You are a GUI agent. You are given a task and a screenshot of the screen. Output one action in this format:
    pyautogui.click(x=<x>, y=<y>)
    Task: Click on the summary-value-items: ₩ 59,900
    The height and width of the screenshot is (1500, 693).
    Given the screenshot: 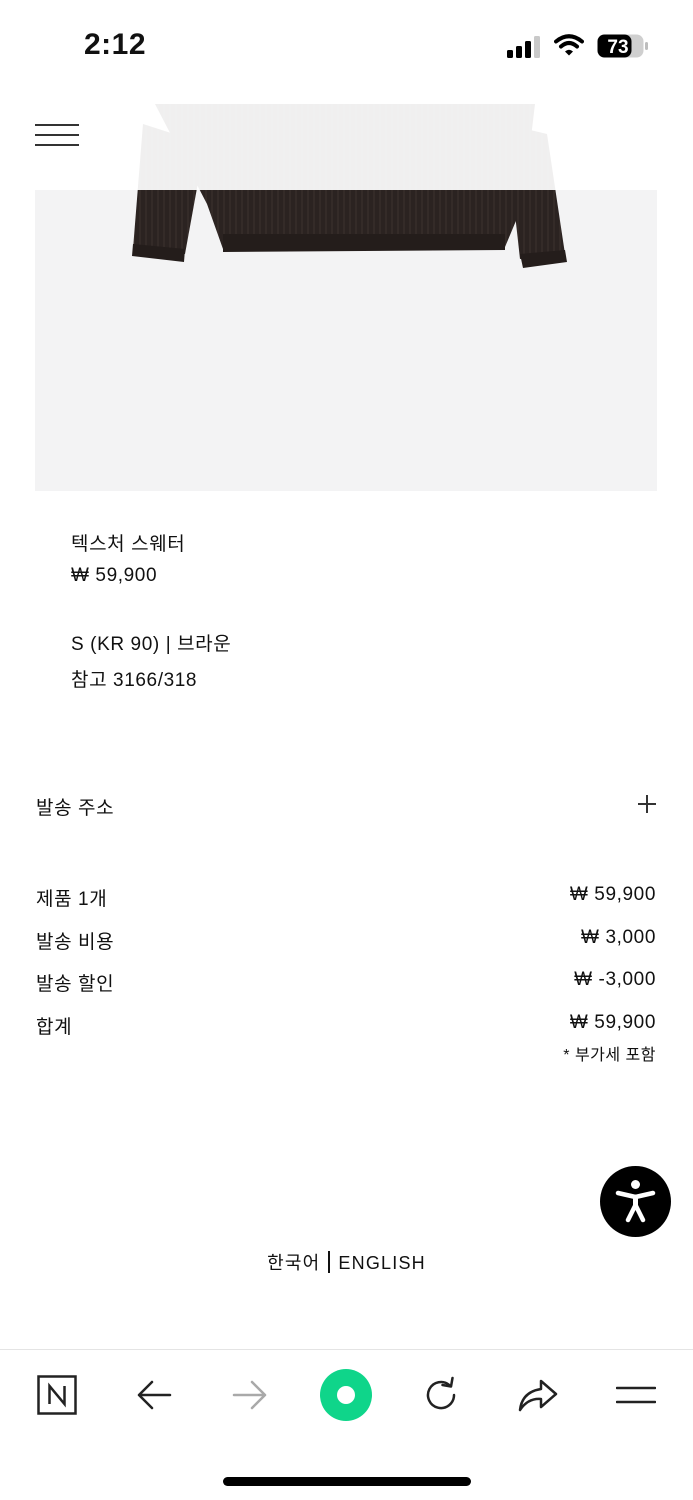 What is the action you would take?
    pyautogui.click(x=612, y=894)
    